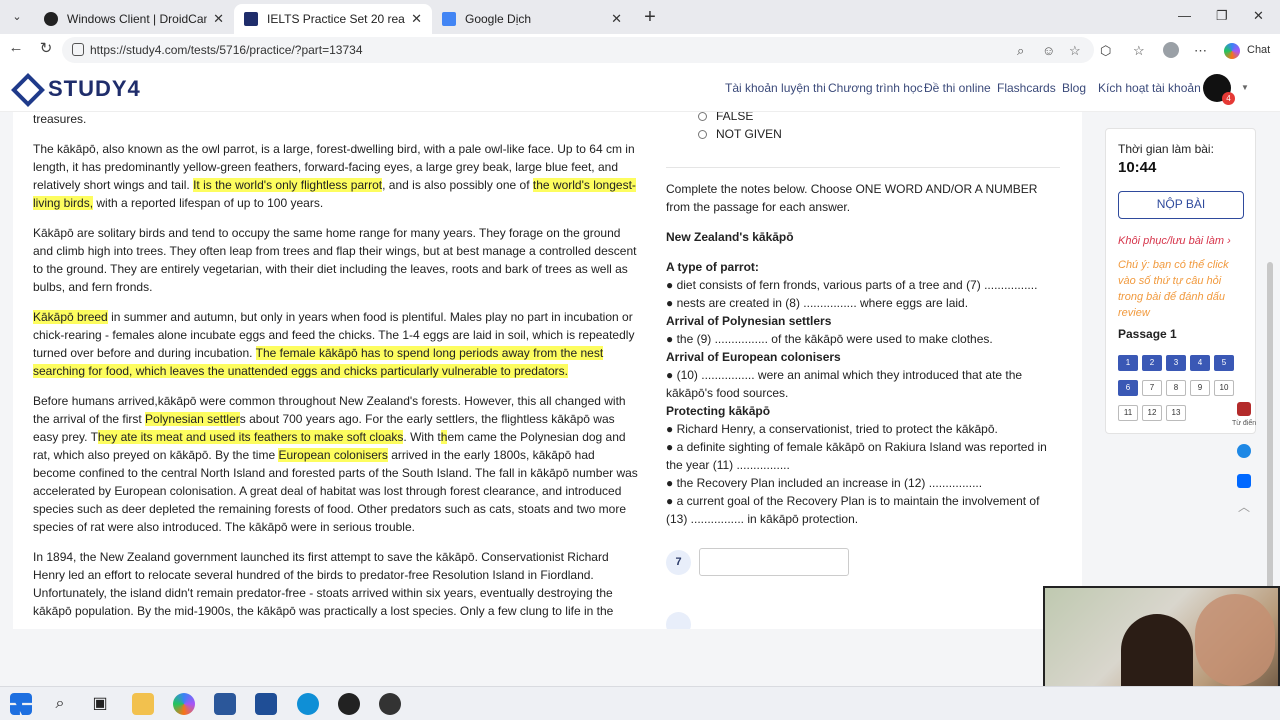 The width and height of the screenshot is (1280, 720). I want to click on highlighted-text: Polynesian settler, so click(192, 419).